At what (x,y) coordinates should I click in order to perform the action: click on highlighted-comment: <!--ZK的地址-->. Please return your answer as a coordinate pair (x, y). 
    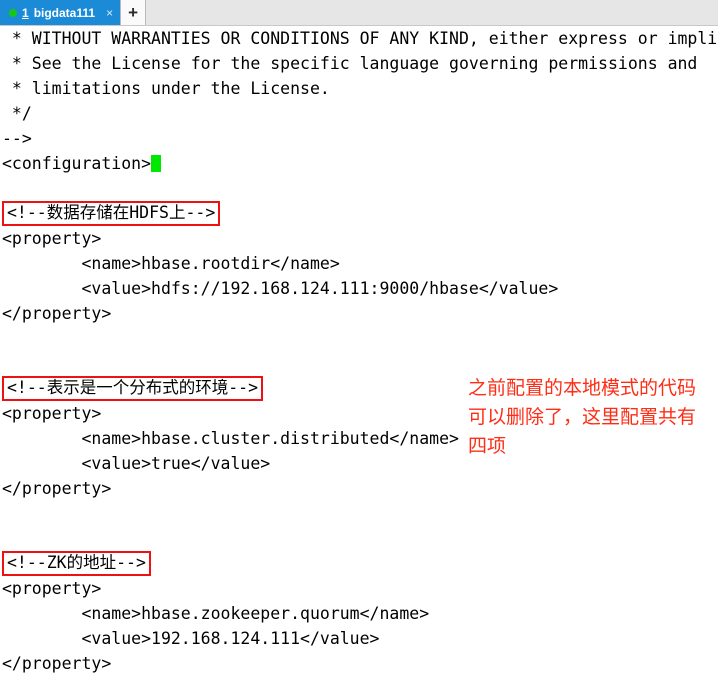
    Looking at the image, I should click on (76, 563).